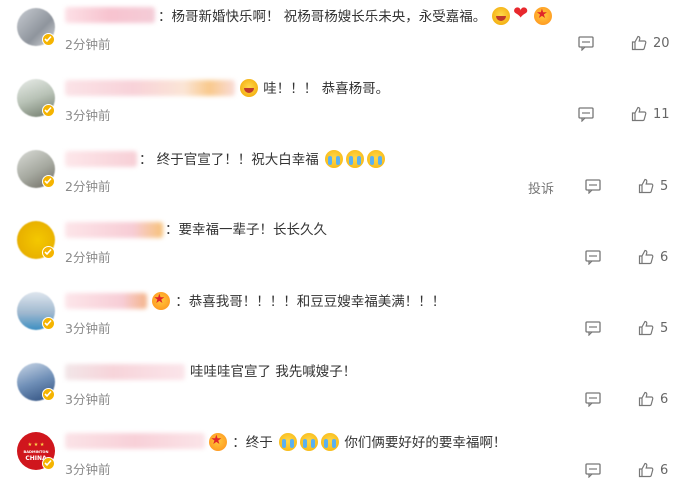 Image resolution: width=699 pixels, height=497 pixels. I want to click on comment-text: 哇哇哇官宣了 我先喊嫂子！, so click(273, 372).